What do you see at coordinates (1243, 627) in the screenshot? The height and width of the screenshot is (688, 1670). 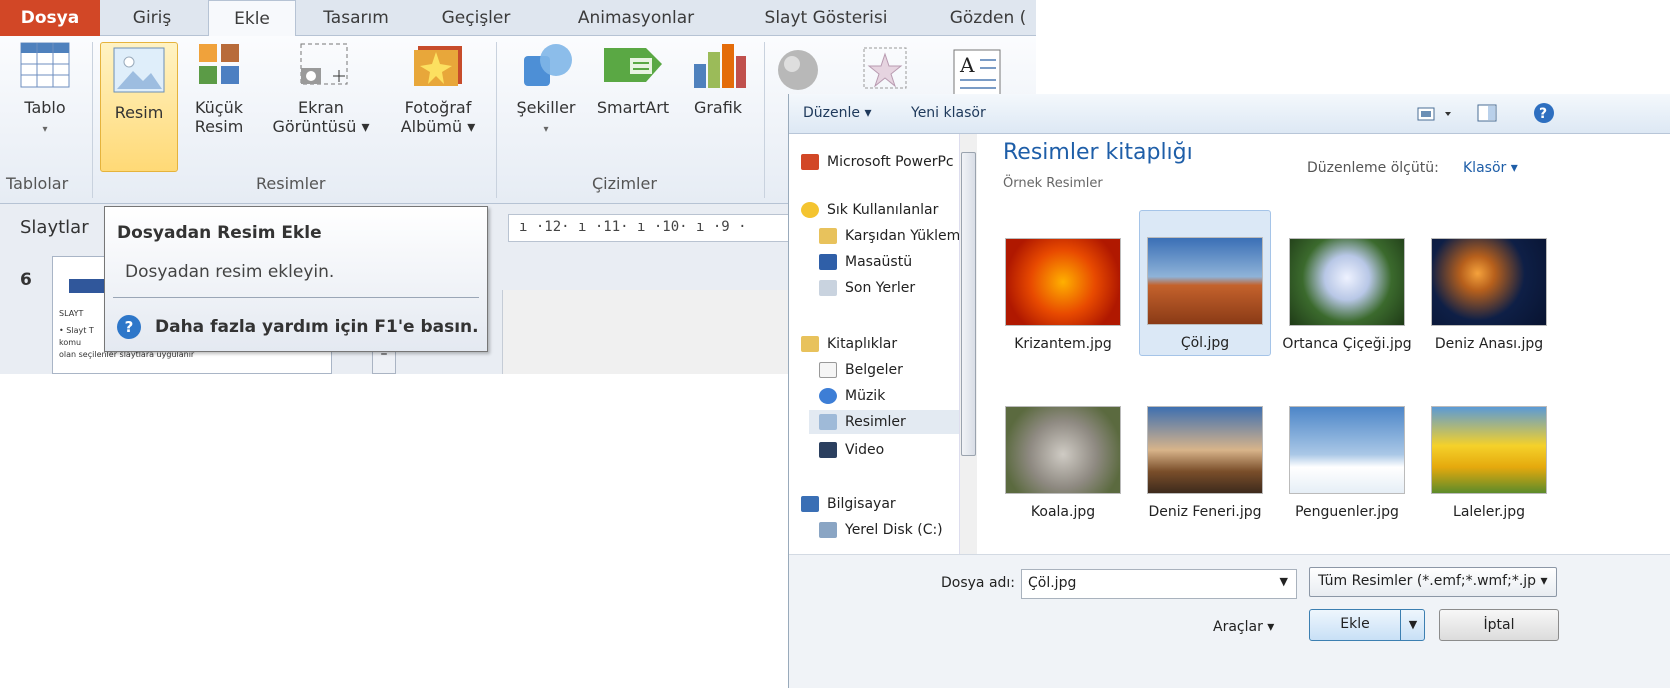 I see `tools-dropdown: Araçlar ▾` at bounding box center [1243, 627].